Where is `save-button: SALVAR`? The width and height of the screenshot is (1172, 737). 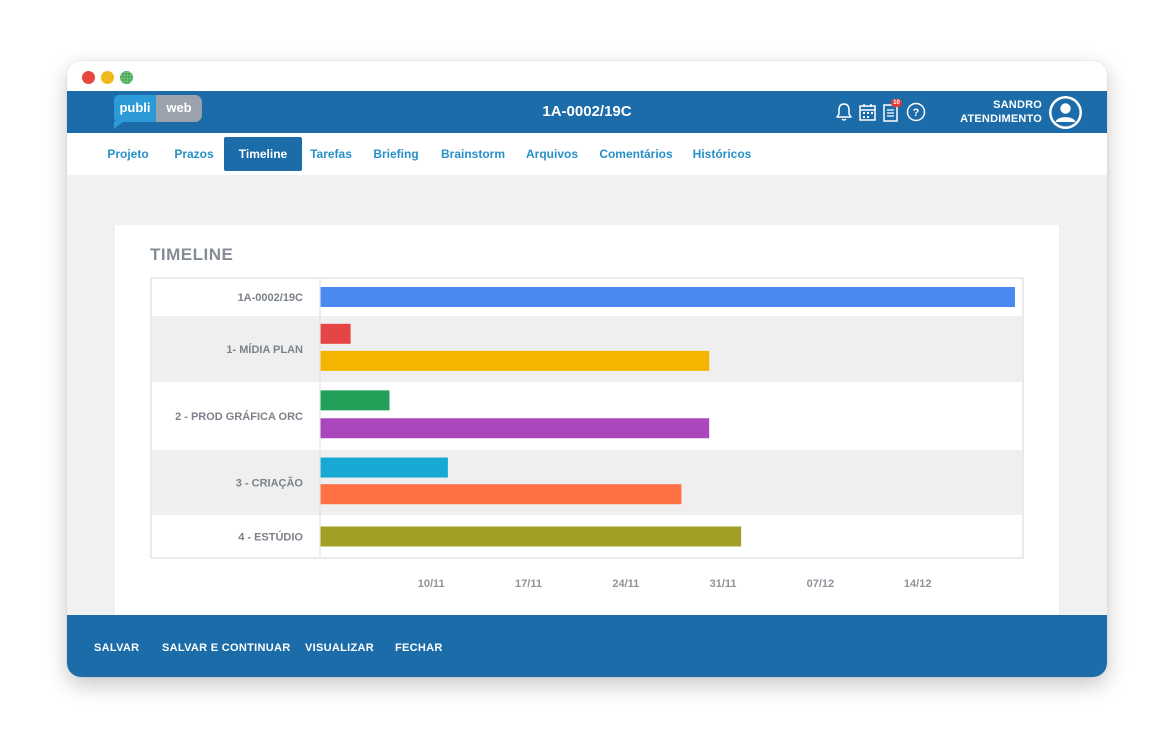
save-button: SALVAR is located at coordinates (116, 646).